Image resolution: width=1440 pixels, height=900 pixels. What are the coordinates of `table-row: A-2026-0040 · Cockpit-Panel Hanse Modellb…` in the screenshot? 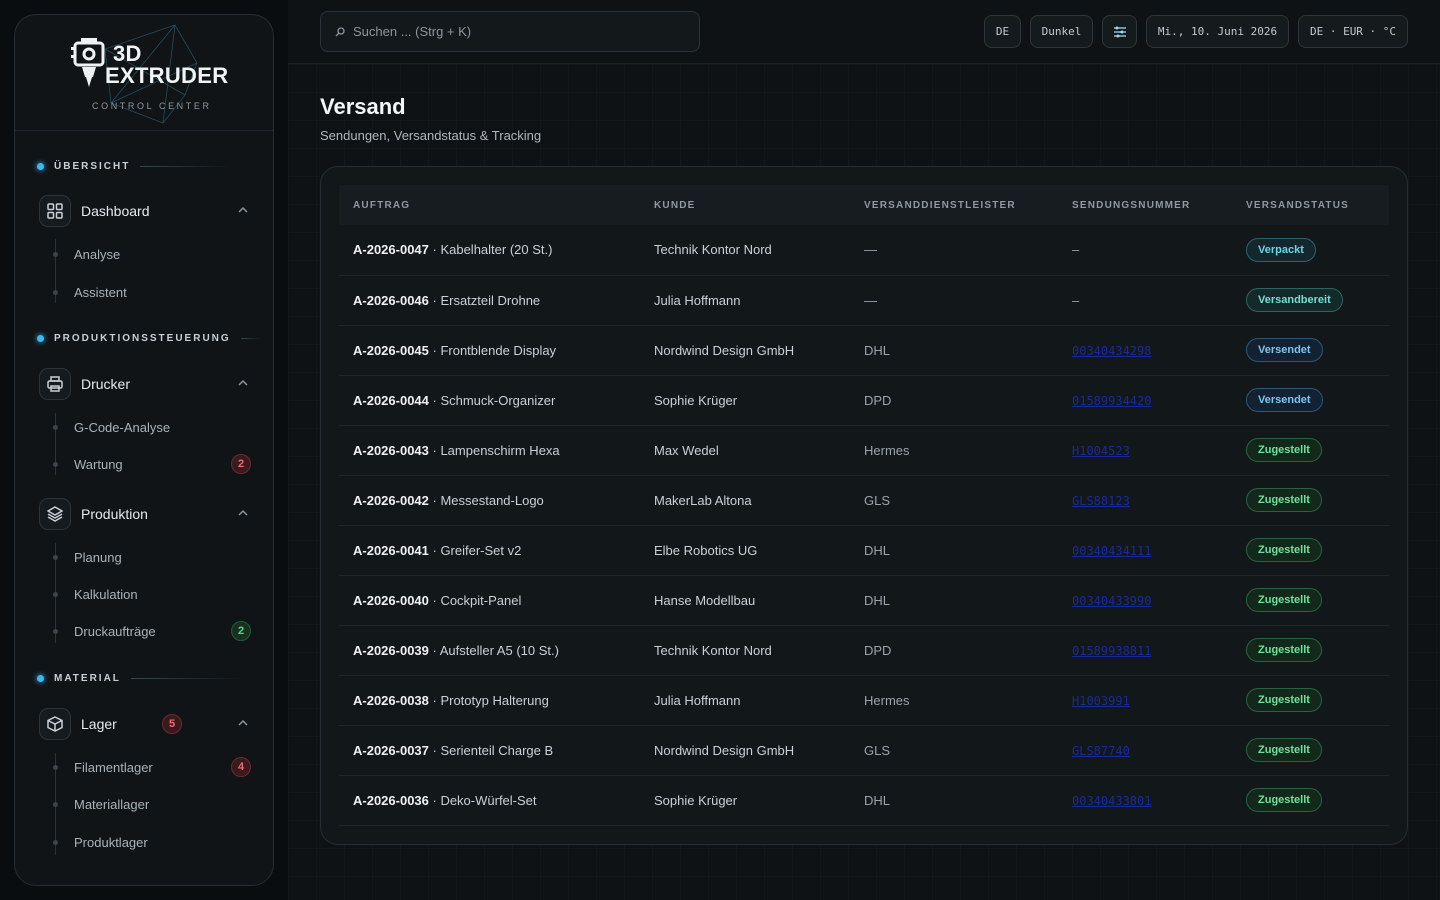 It's located at (864, 600).